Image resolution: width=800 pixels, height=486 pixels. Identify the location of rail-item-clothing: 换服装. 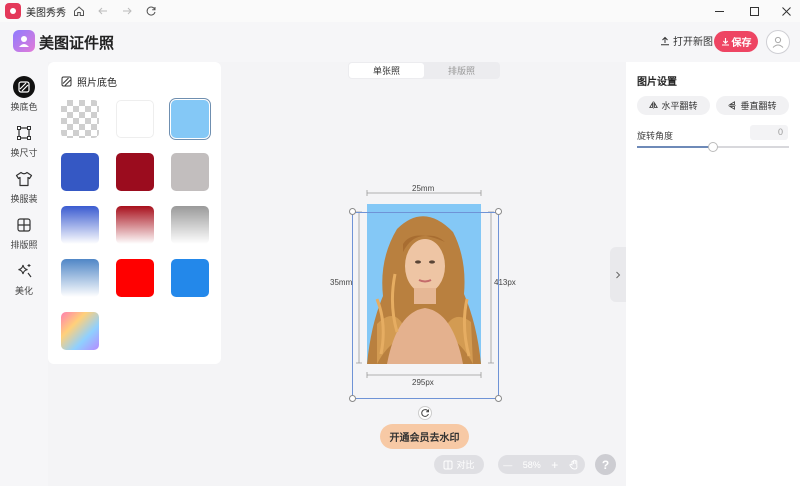
(24, 189).